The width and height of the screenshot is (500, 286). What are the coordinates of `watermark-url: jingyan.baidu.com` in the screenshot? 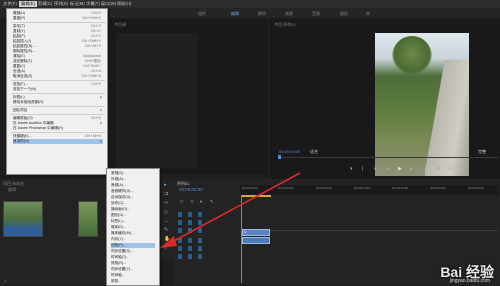 It's located at (469, 281).